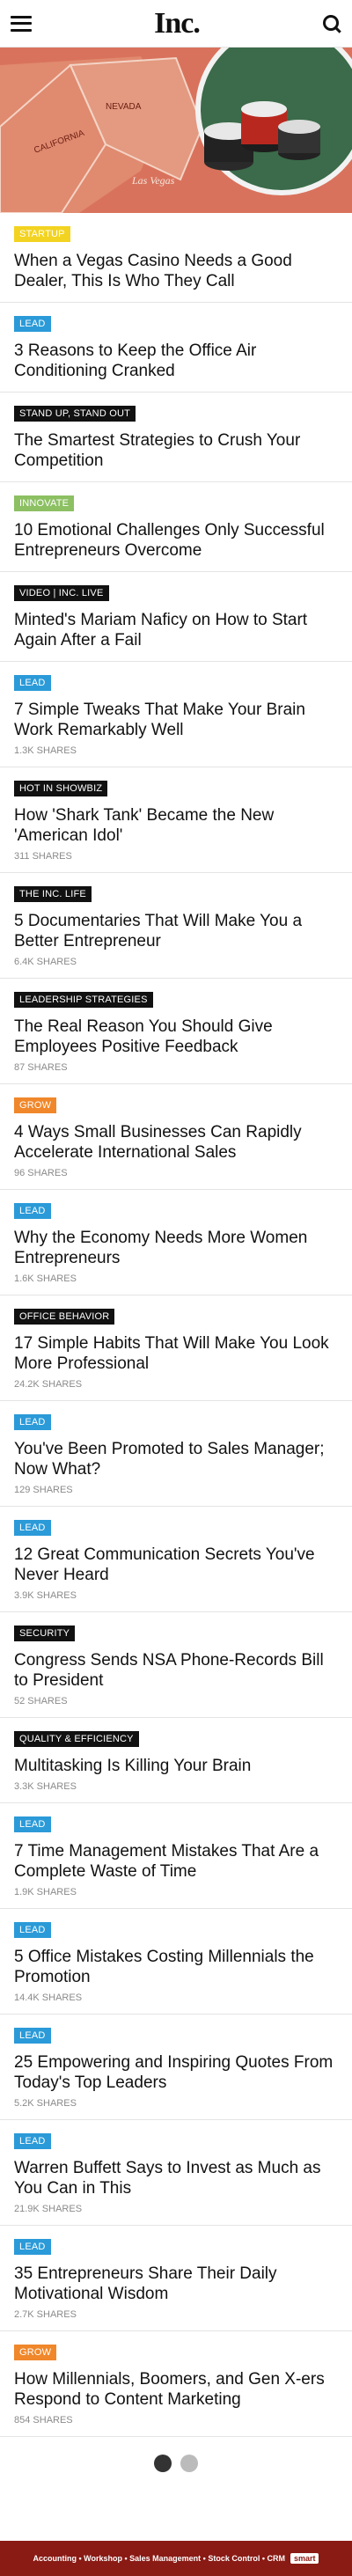 This screenshot has height=2576, width=352. What do you see at coordinates (305, 2558) in the screenshot?
I see `ad-logo: smart` at bounding box center [305, 2558].